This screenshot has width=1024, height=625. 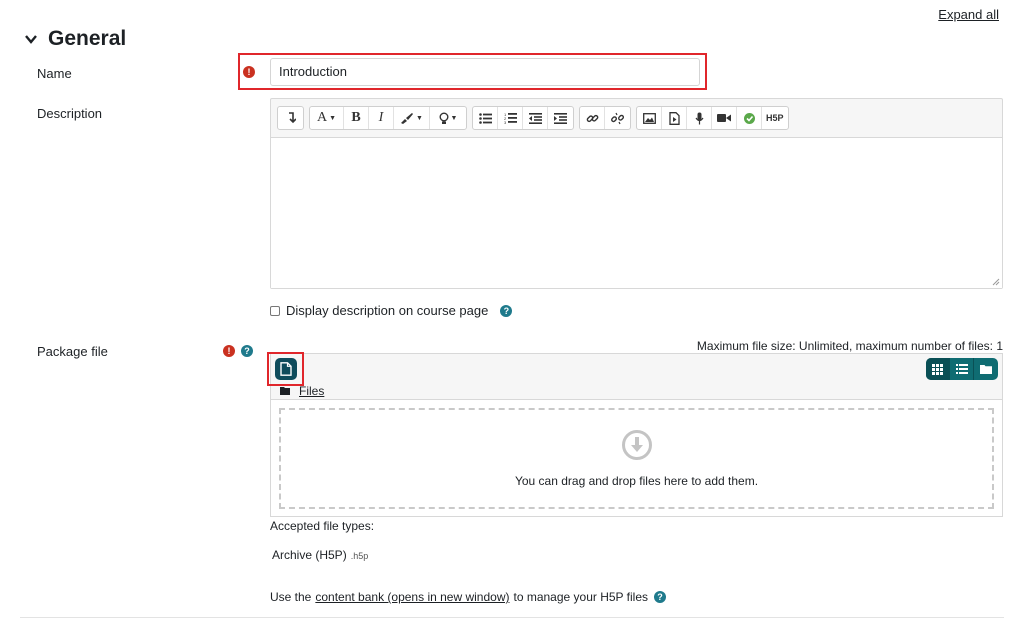 I want to click on add-file-highlight, so click(x=285, y=369).